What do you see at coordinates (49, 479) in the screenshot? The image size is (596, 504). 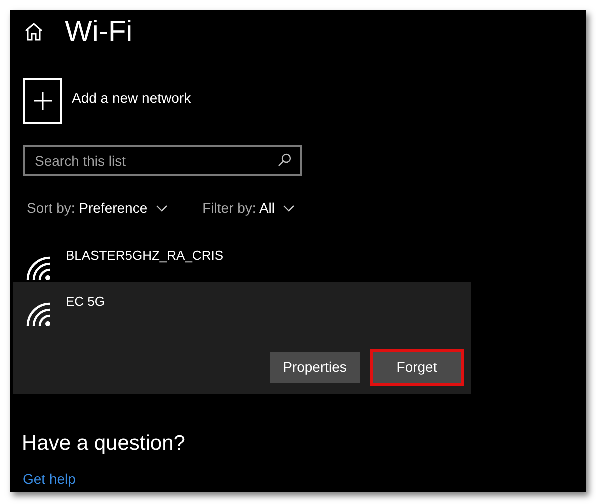 I see `get-help-link: Get help` at bounding box center [49, 479].